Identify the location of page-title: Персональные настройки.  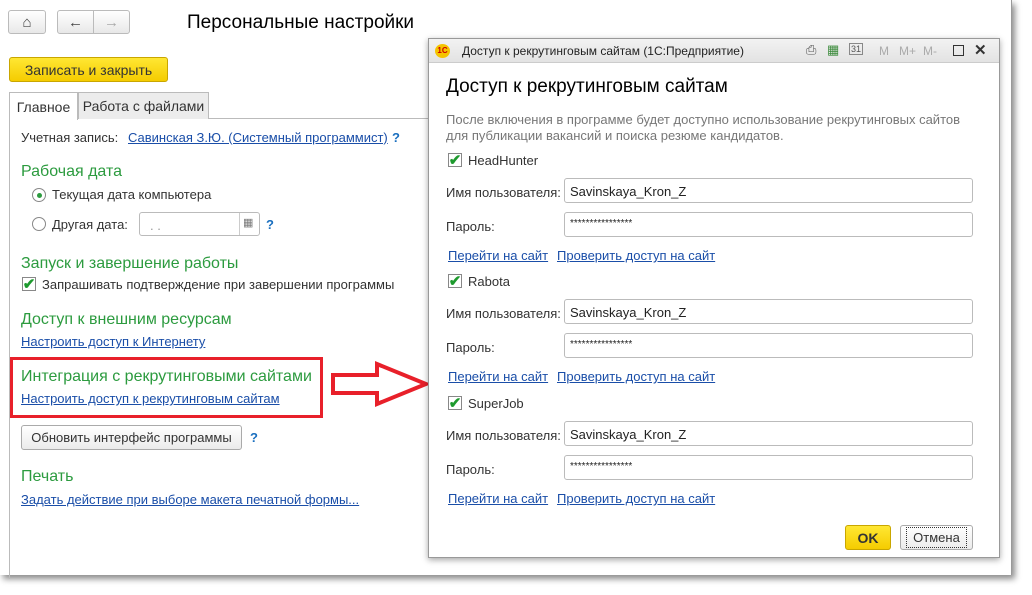
(301, 22).